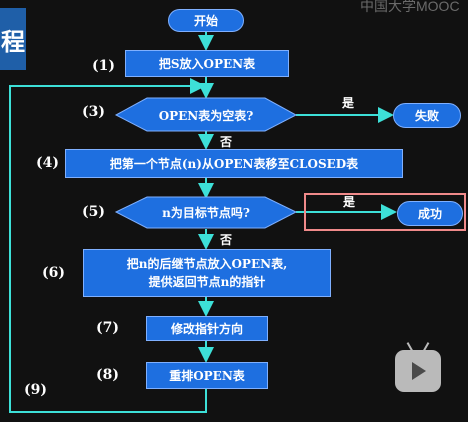  I want to click on no-label-2: 否, so click(226, 240).